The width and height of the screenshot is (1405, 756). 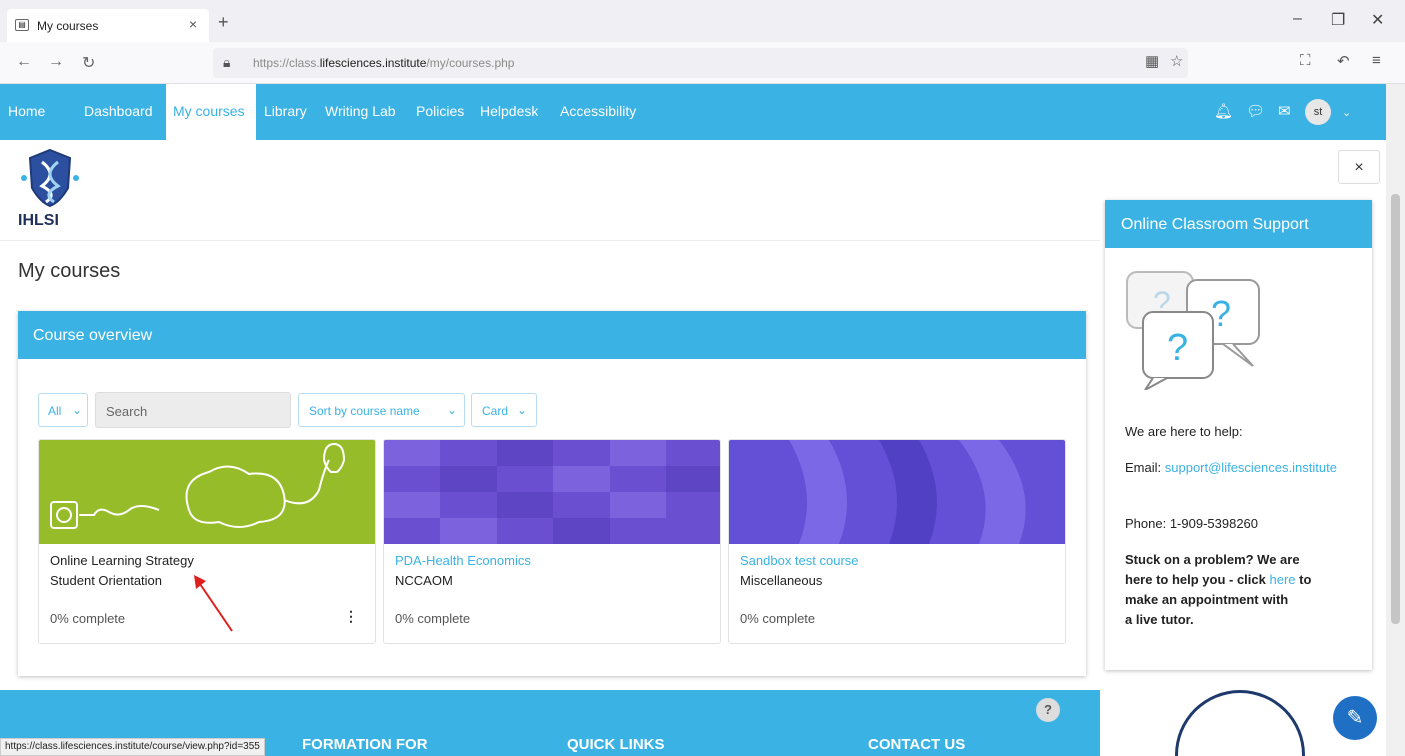 What do you see at coordinates (108, 25) in the screenshot?
I see `browser-tab: ▤ My courses ×` at bounding box center [108, 25].